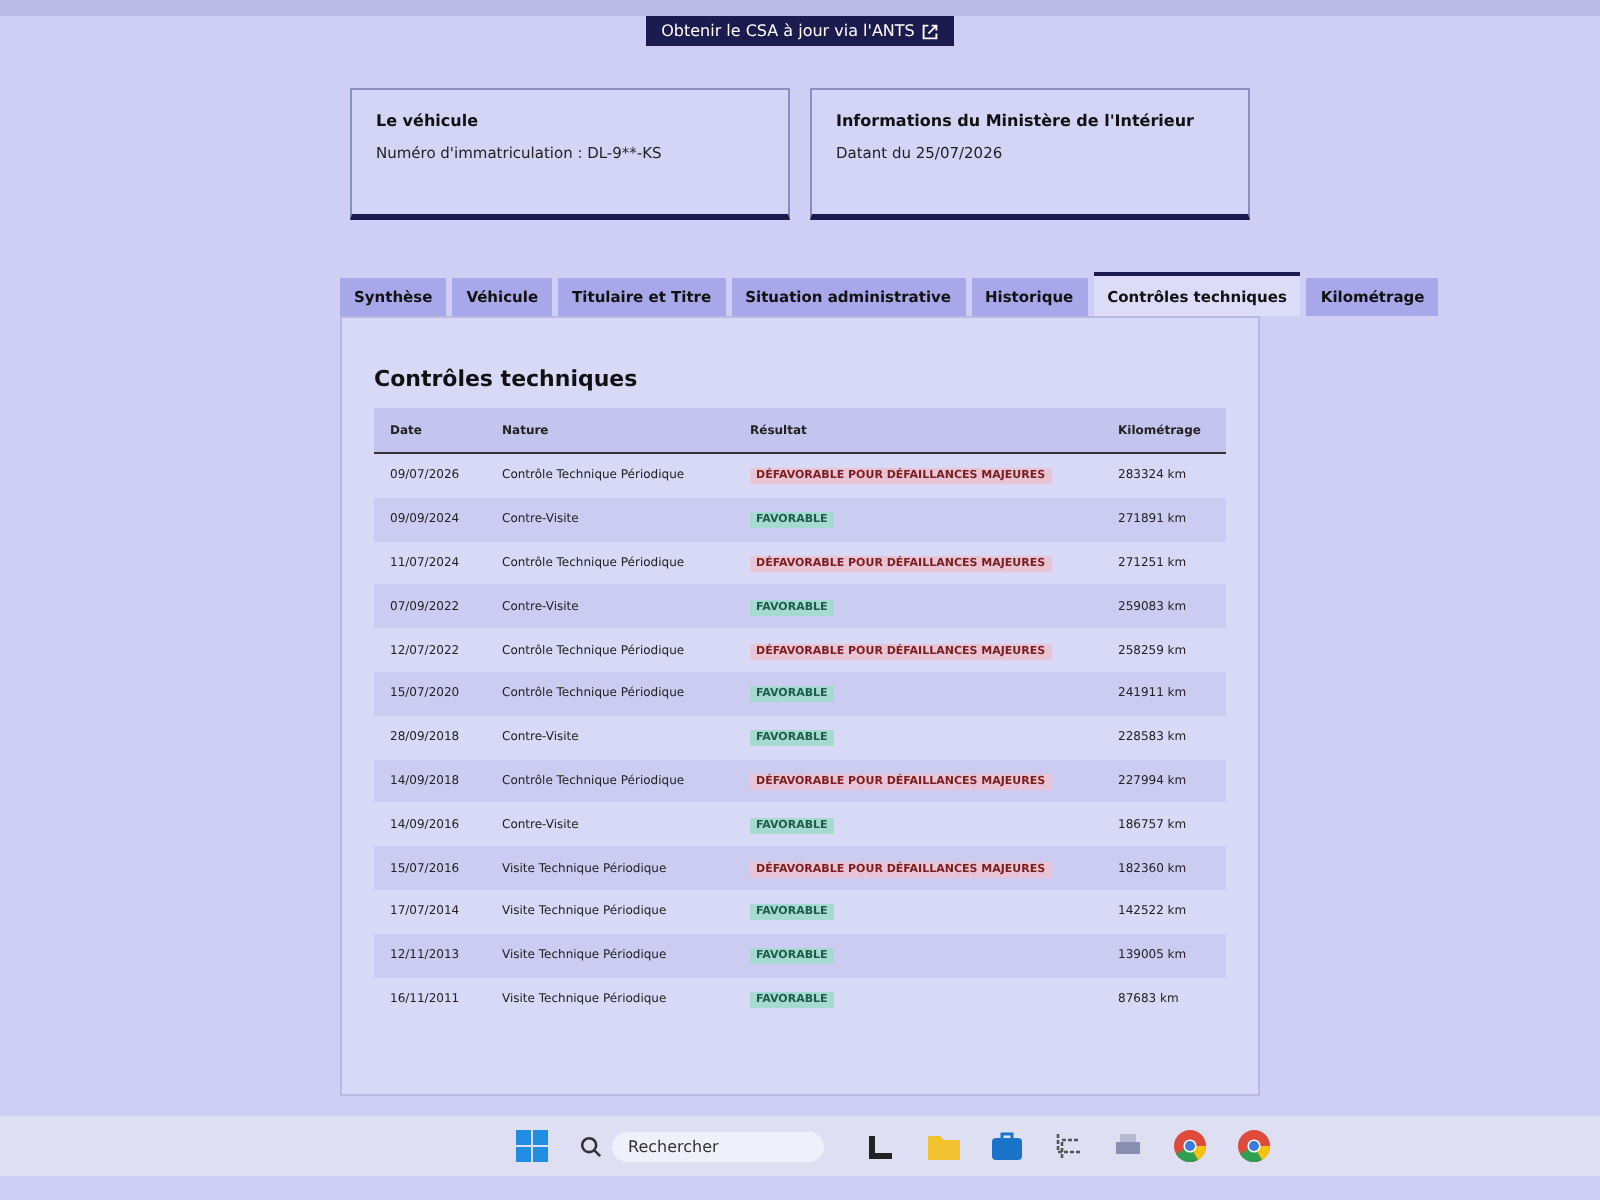 Image resolution: width=1600 pixels, height=1200 pixels. Describe the element at coordinates (507, 379) in the screenshot. I see `section-title: Contrôles techniques` at that location.